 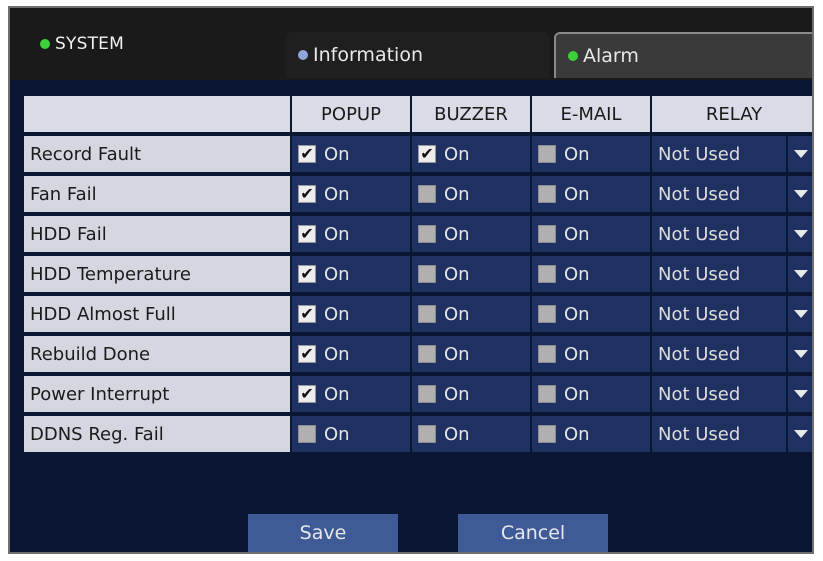 I want to click on column-header-email: E-MAIL, so click(x=591, y=114).